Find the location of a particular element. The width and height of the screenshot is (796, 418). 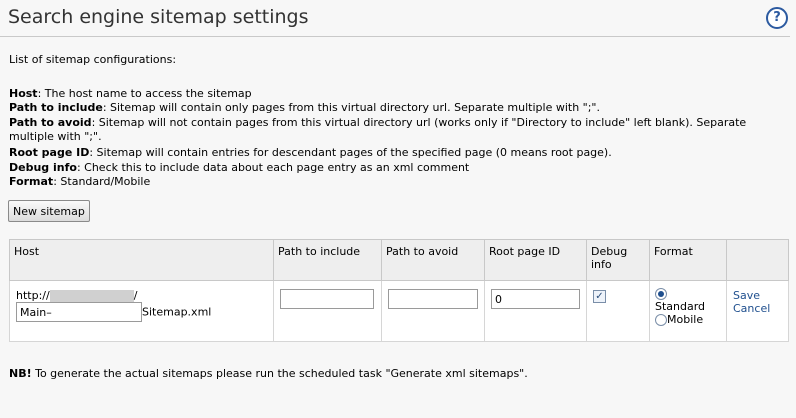

list-label: List of sitemap configurations: is located at coordinates (93, 59).